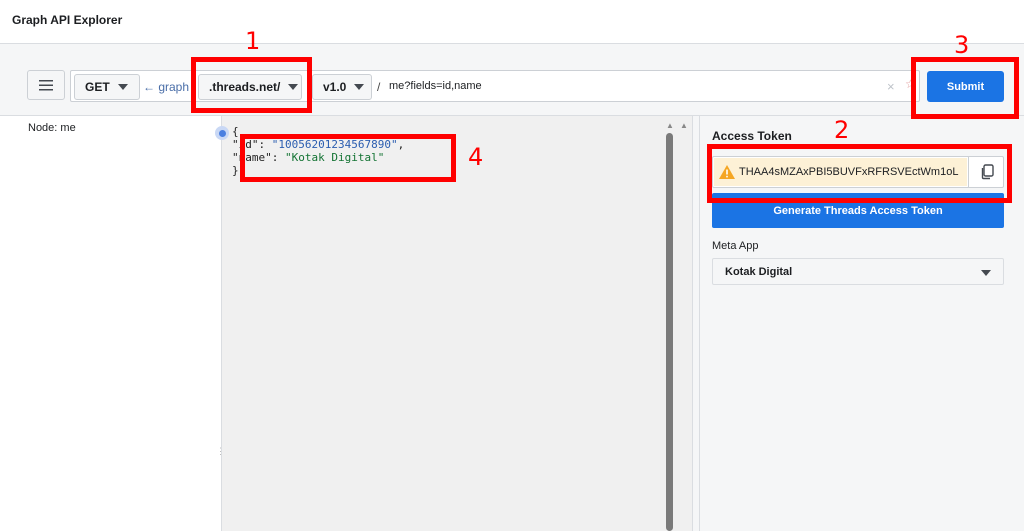  Describe the element at coordinates (759, 272) in the screenshot. I see `meta-app-value: Kotak Digital` at that location.